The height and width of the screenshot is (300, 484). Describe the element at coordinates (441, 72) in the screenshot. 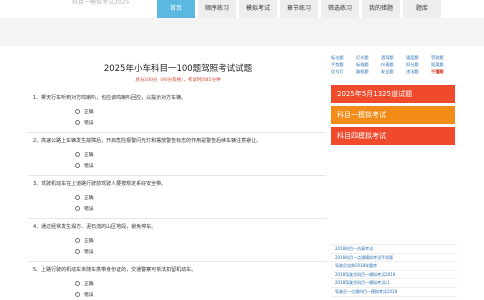

I see `topic-link-hot: 不懂题` at that location.